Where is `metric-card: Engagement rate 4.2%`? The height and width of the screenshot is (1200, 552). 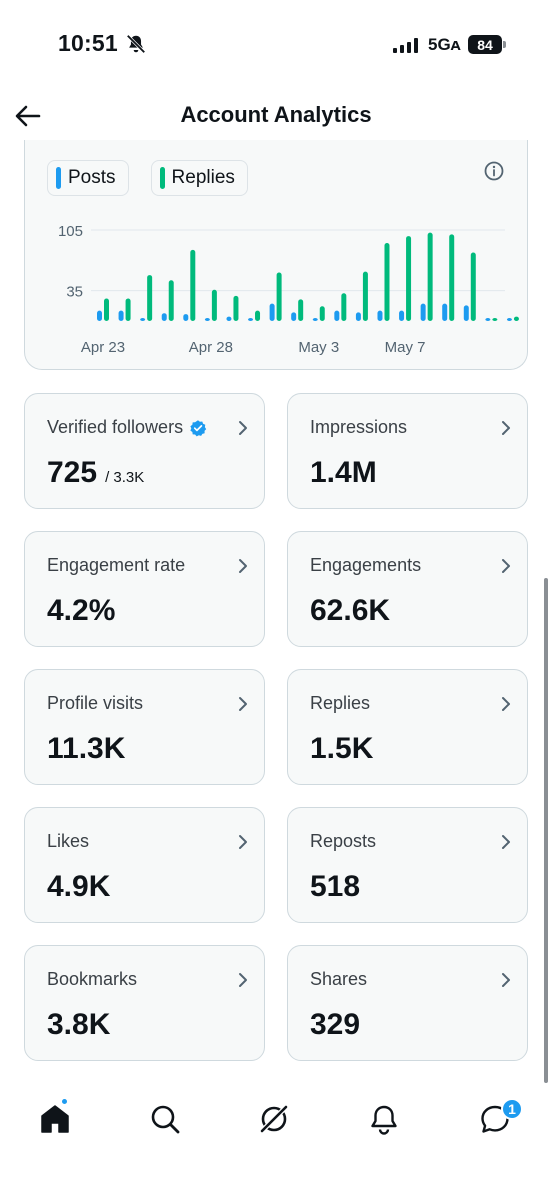 metric-card: Engagement rate 4.2% is located at coordinates (144, 589).